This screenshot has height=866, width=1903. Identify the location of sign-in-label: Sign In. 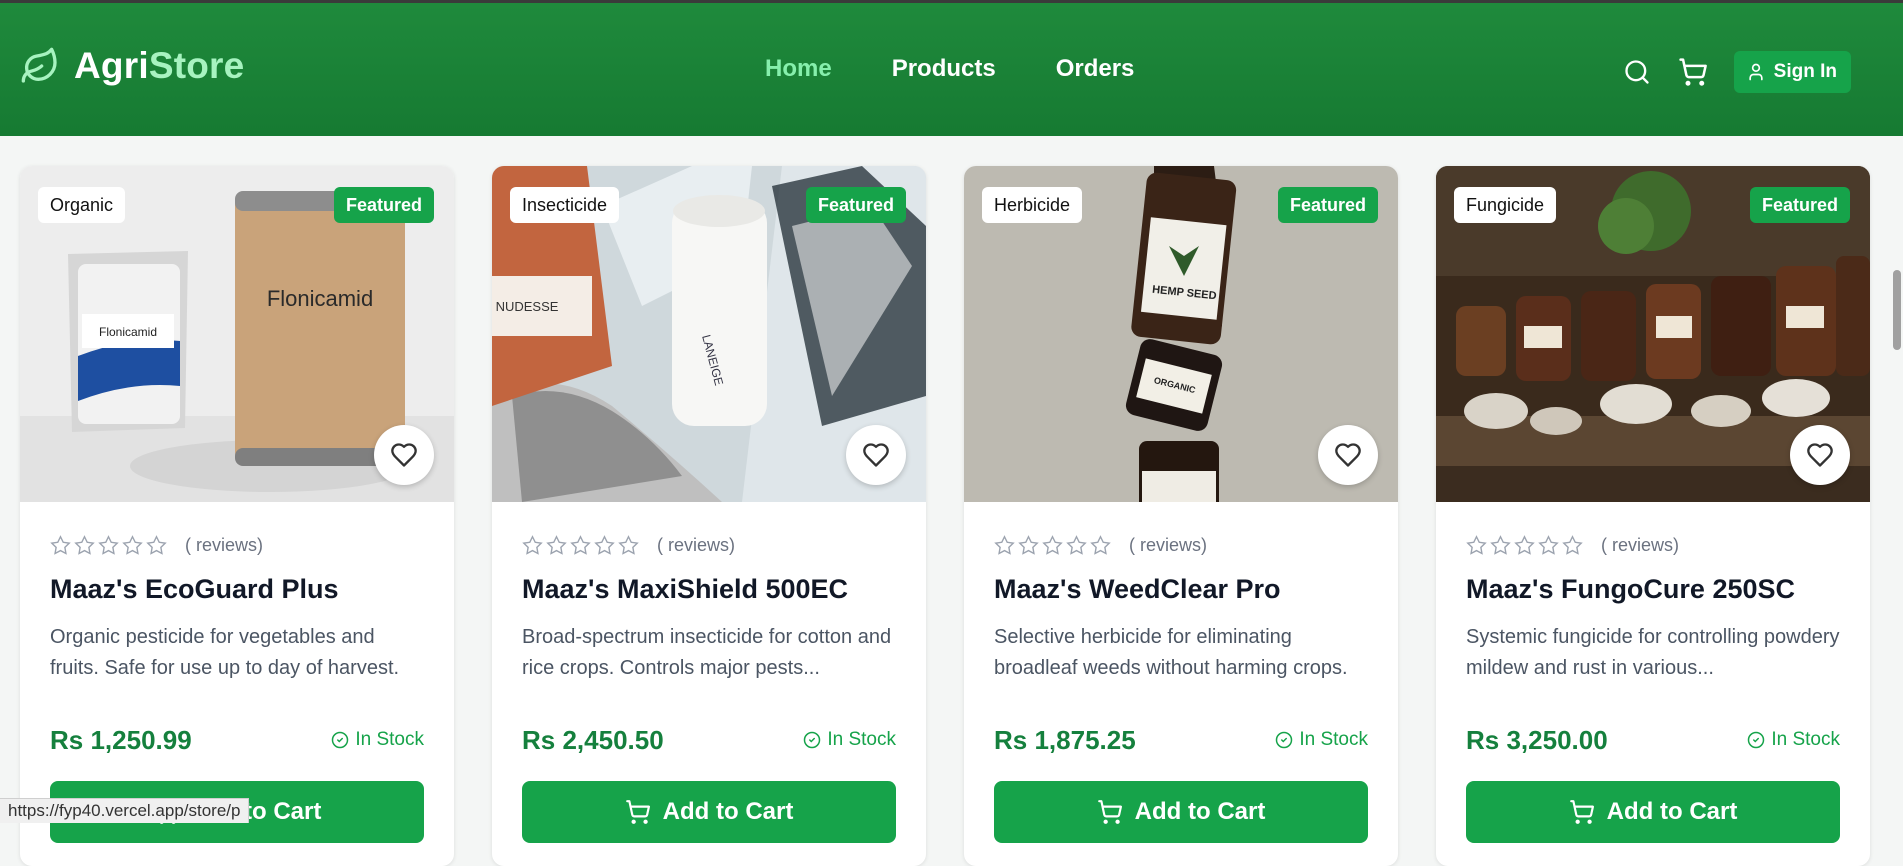
(1805, 71).